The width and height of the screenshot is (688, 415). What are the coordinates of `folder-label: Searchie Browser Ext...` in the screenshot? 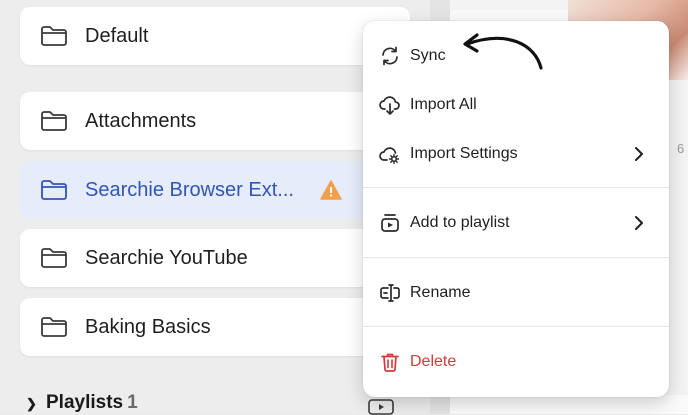 It's located at (189, 190).